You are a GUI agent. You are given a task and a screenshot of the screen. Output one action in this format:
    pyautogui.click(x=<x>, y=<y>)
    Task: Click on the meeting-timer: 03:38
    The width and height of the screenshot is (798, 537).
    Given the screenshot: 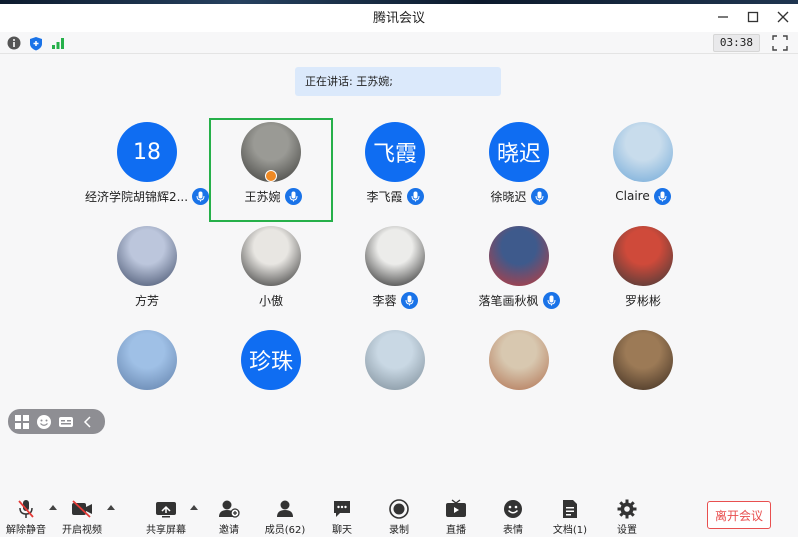 What is the action you would take?
    pyautogui.click(x=736, y=43)
    